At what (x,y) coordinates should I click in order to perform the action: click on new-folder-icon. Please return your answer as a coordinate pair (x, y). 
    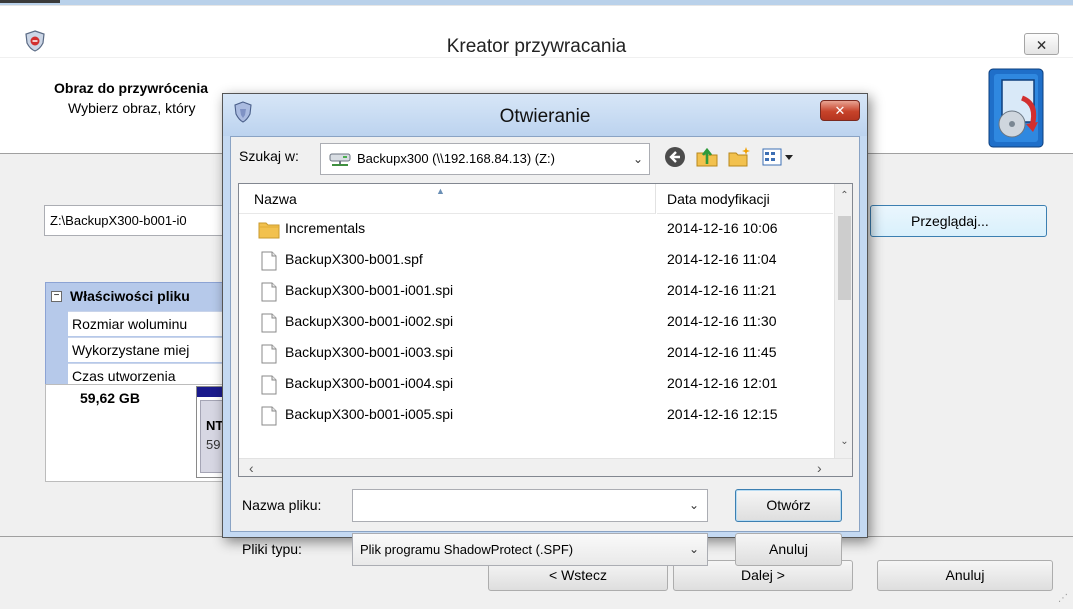
    Looking at the image, I should click on (739, 157).